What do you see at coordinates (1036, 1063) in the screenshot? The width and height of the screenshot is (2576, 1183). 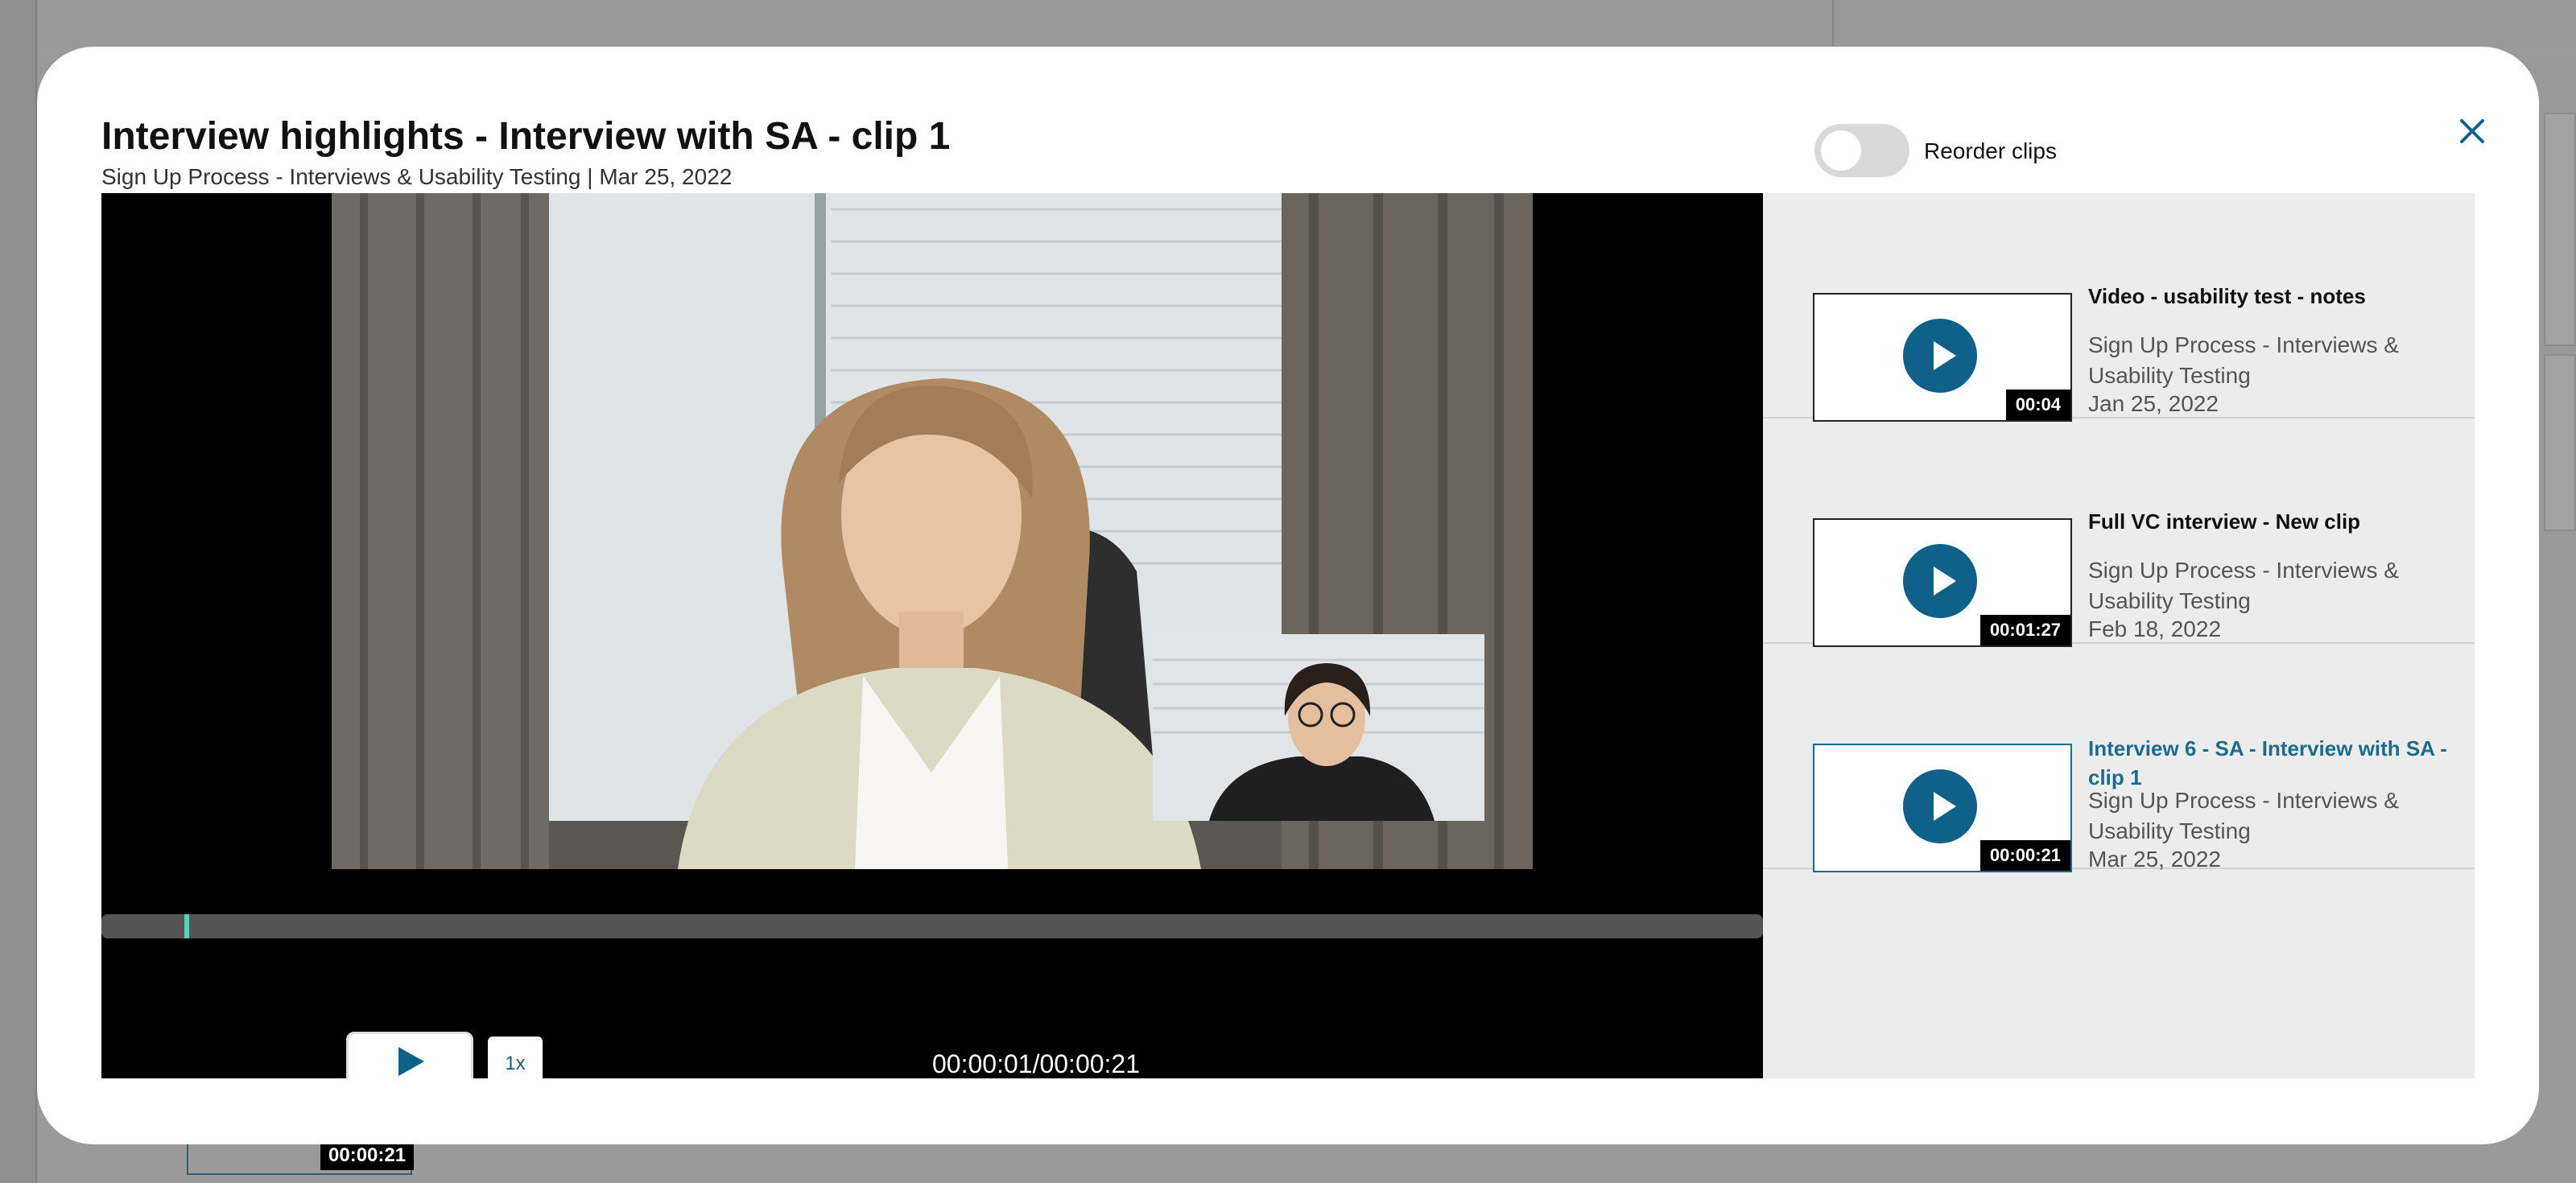 I see `timecode: 00:00:01/00:00:21` at bounding box center [1036, 1063].